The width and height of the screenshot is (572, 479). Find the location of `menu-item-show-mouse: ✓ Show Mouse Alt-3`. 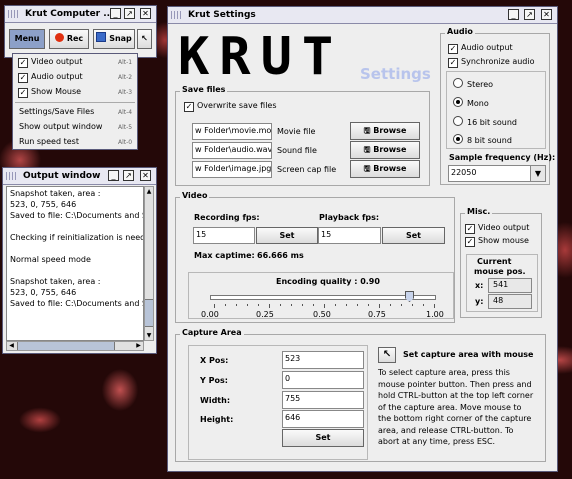

menu-item-show-mouse: ✓ Show Mouse Alt-3 is located at coordinates (76, 92).